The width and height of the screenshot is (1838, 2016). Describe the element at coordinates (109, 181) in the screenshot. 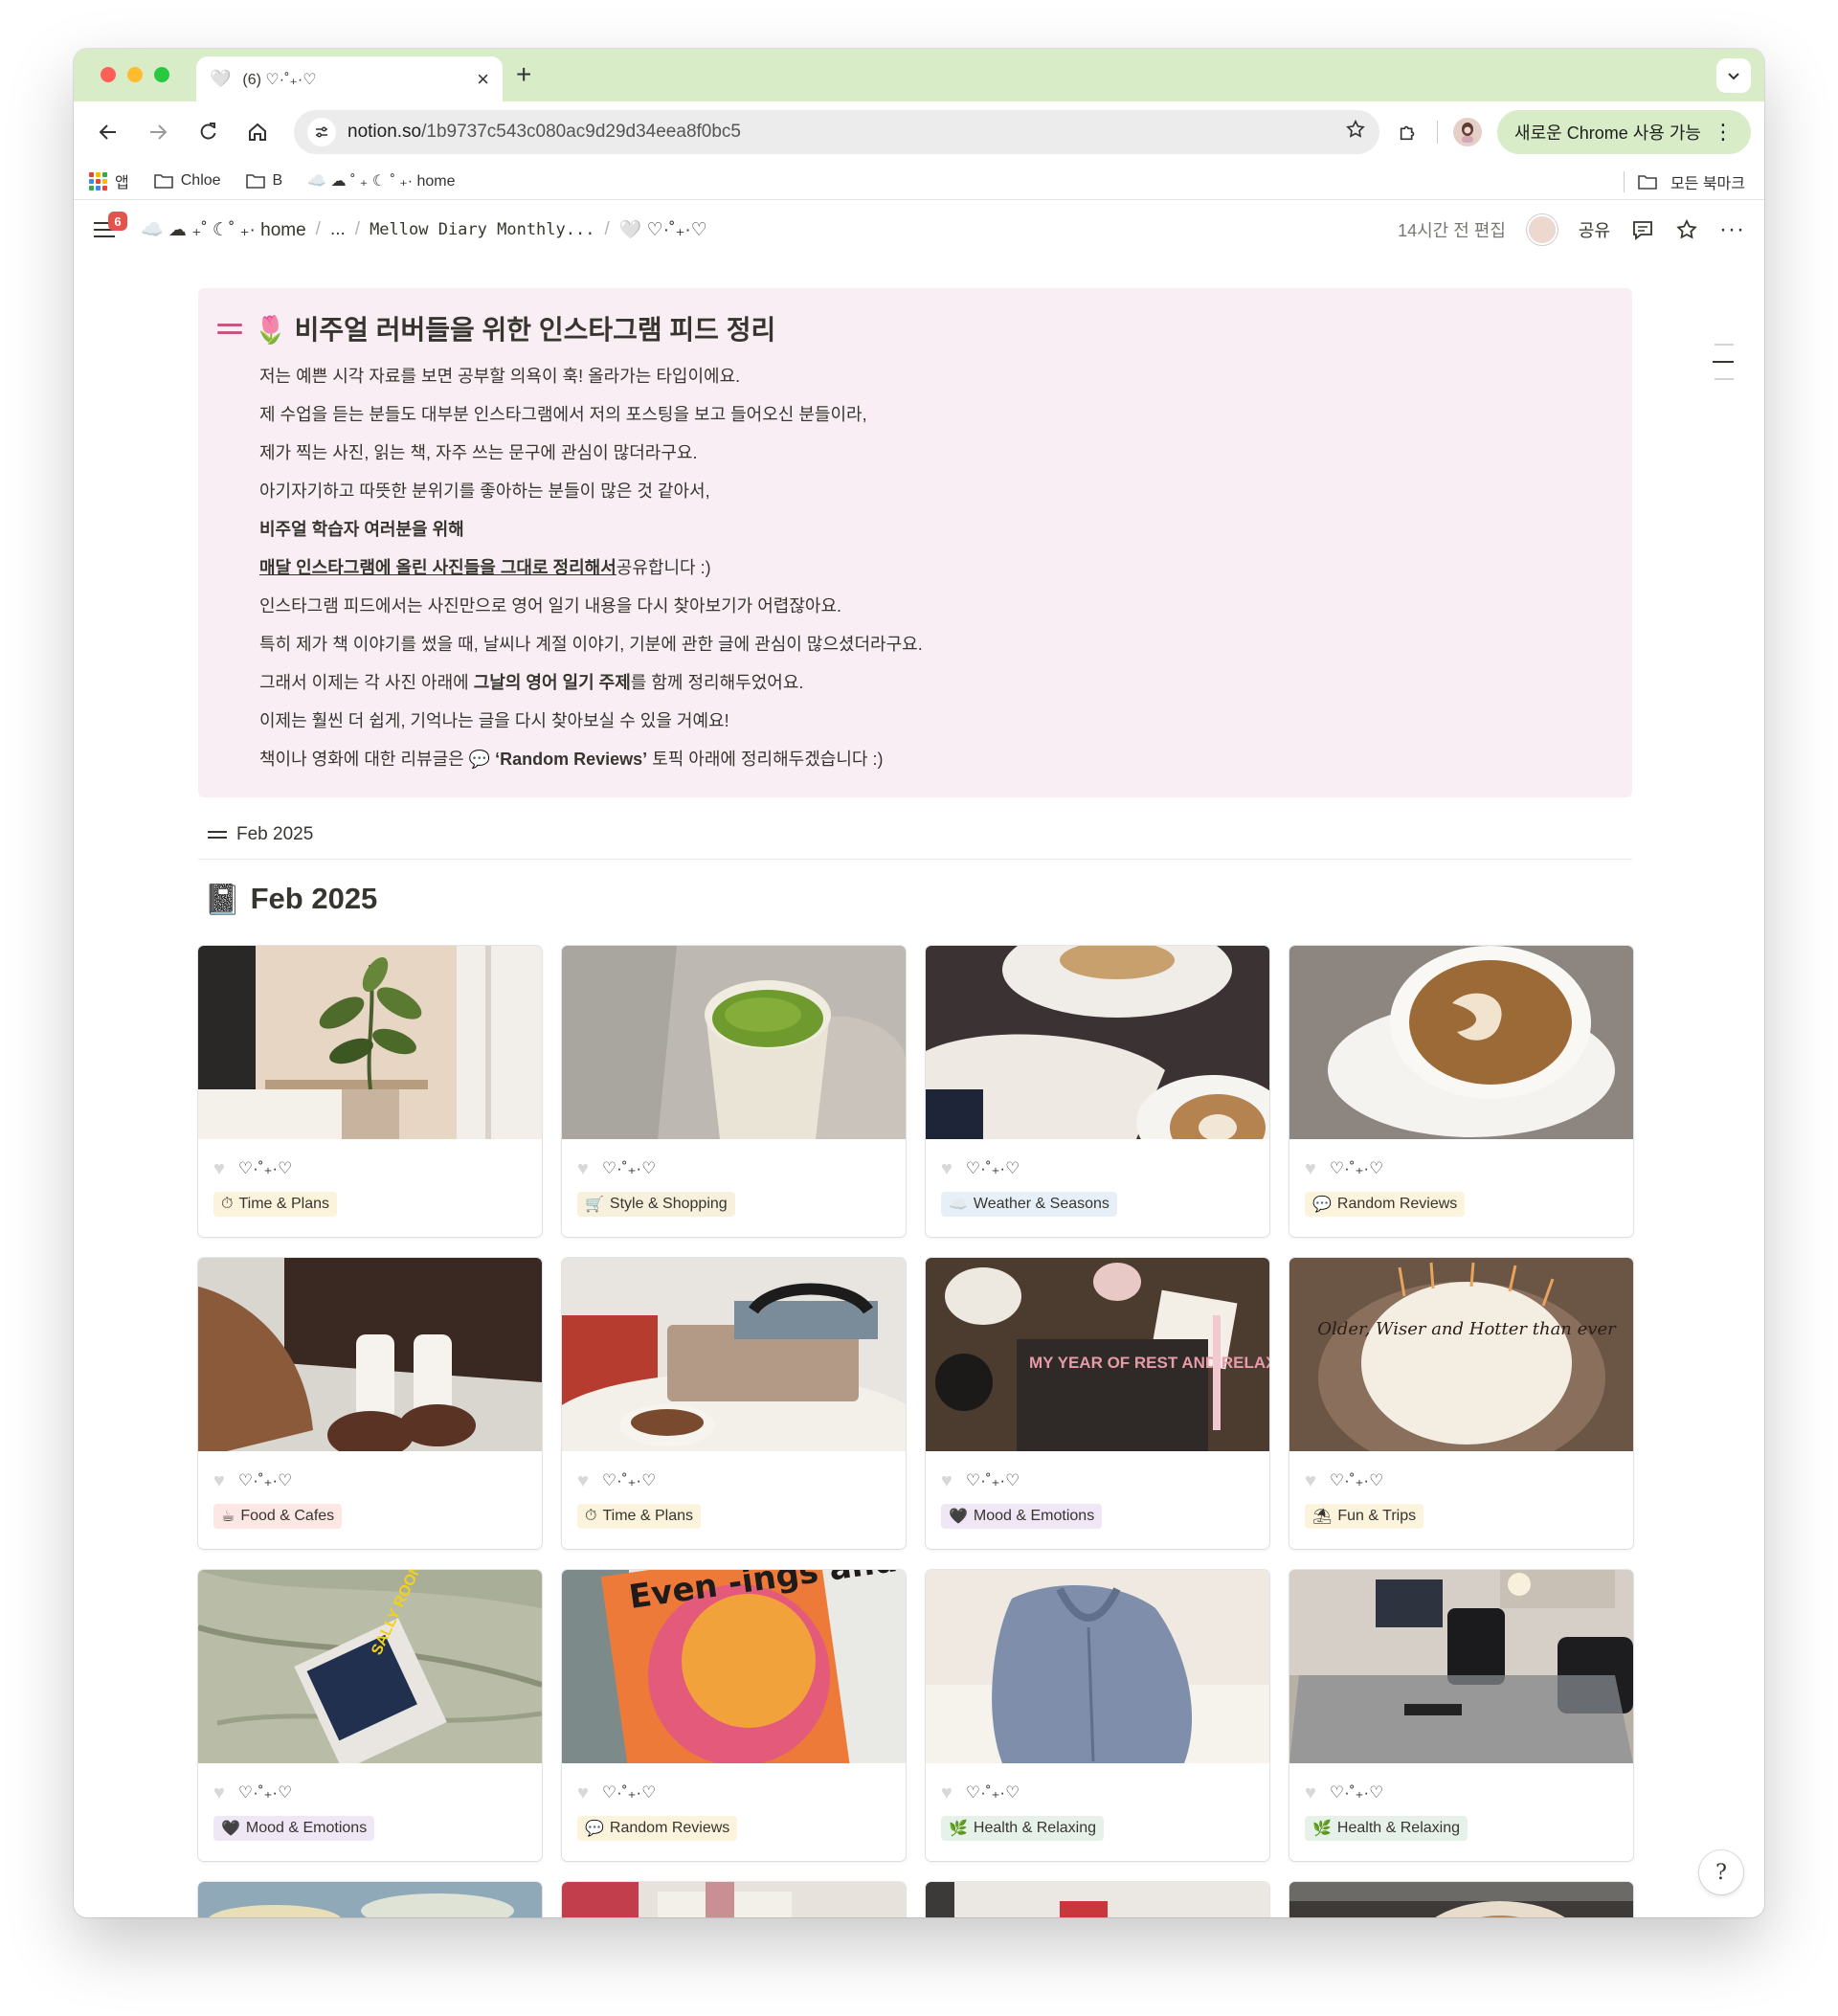

I see `bookmark-apps: 앱` at that location.